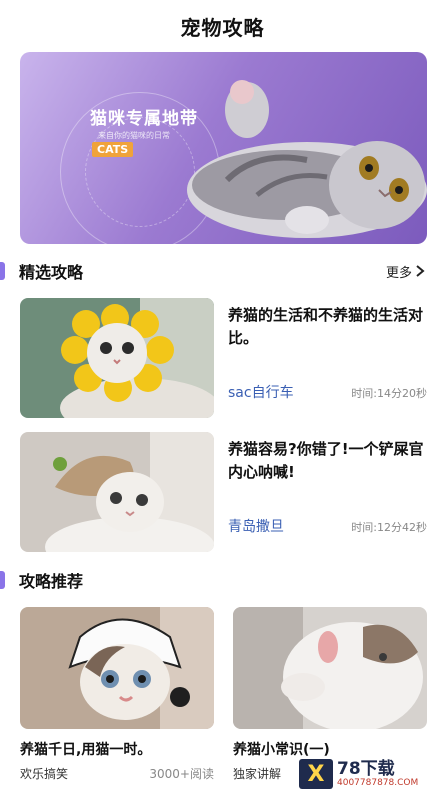  I want to click on banner-title: 猫咪专属地带, so click(144, 119).